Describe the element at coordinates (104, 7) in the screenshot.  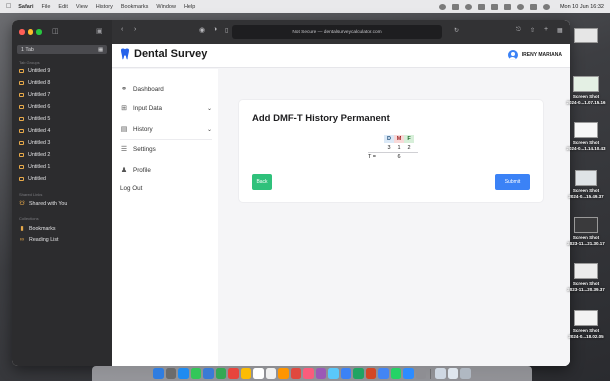
I see `menu-history: History` at that location.